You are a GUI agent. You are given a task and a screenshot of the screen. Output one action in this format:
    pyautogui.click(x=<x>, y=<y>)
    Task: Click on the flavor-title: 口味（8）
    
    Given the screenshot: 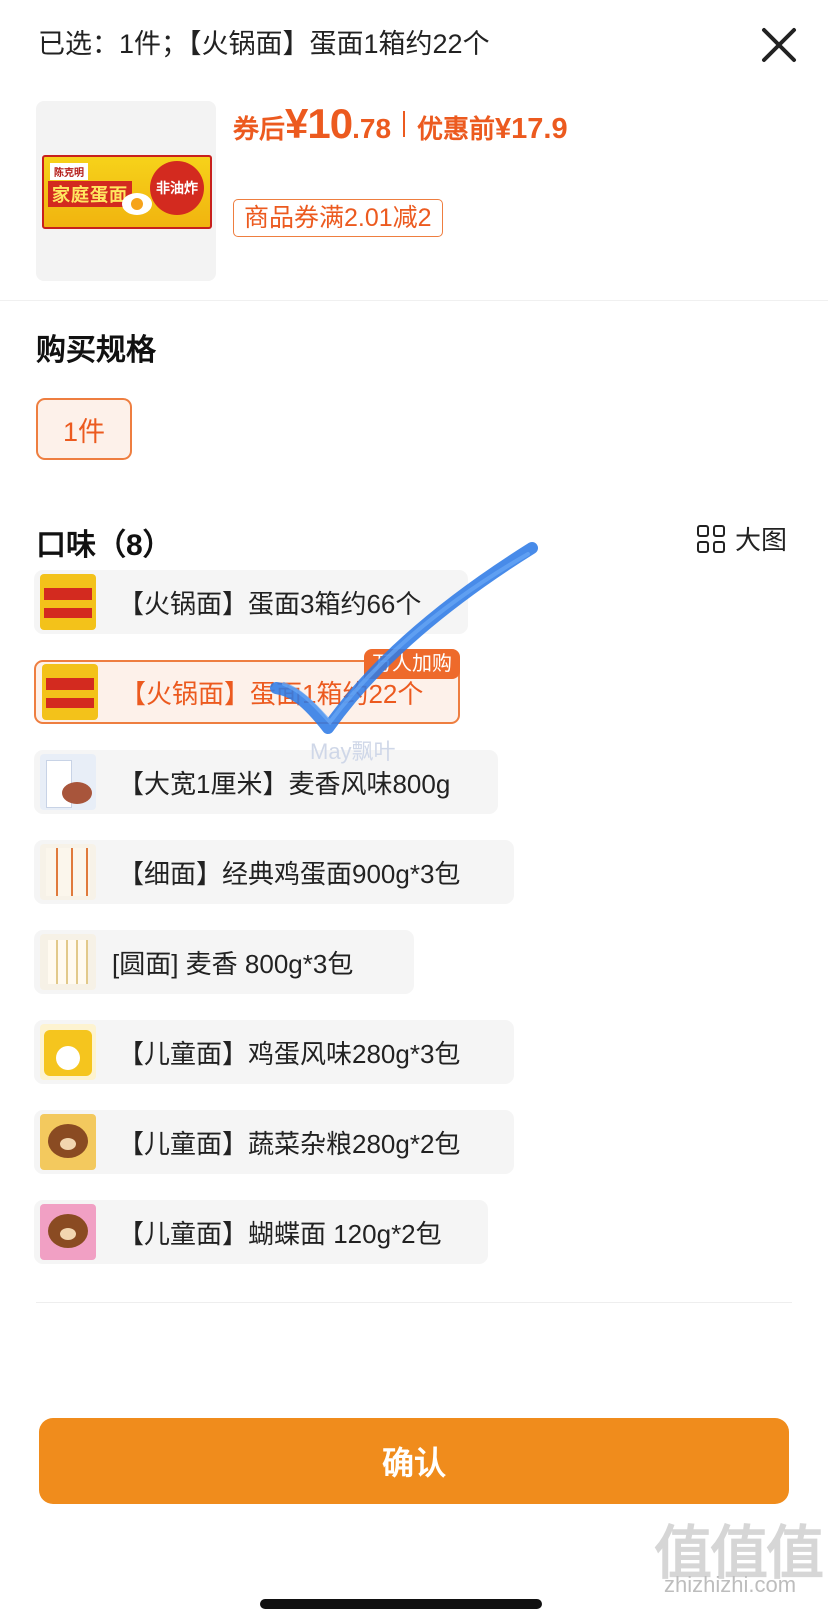 What is the action you would take?
    pyautogui.click(x=104, y=545)
    